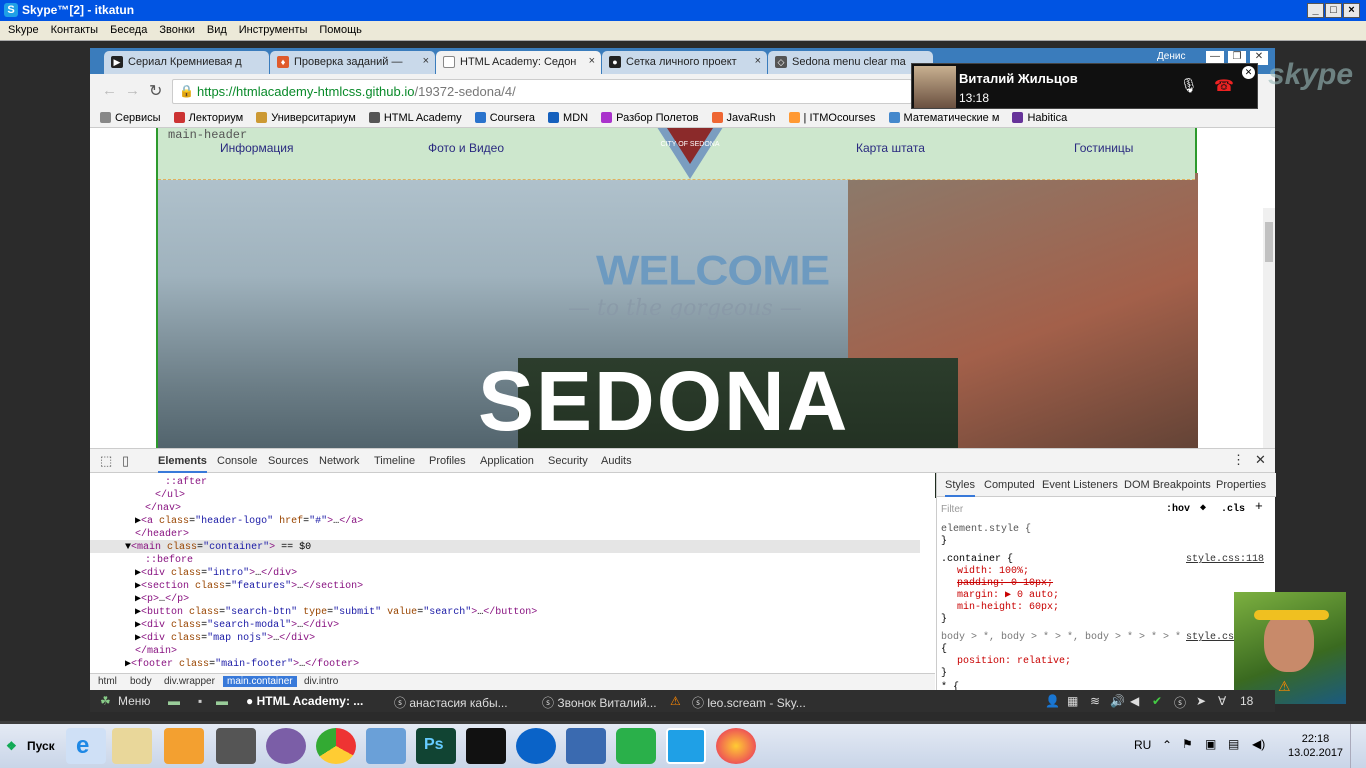 Image resolution: width=1366 pixels, height=768 pixels. Describe the element at coordinates (386, 746) in the screenshot. I see `picture-taskbar-icon` at that location.